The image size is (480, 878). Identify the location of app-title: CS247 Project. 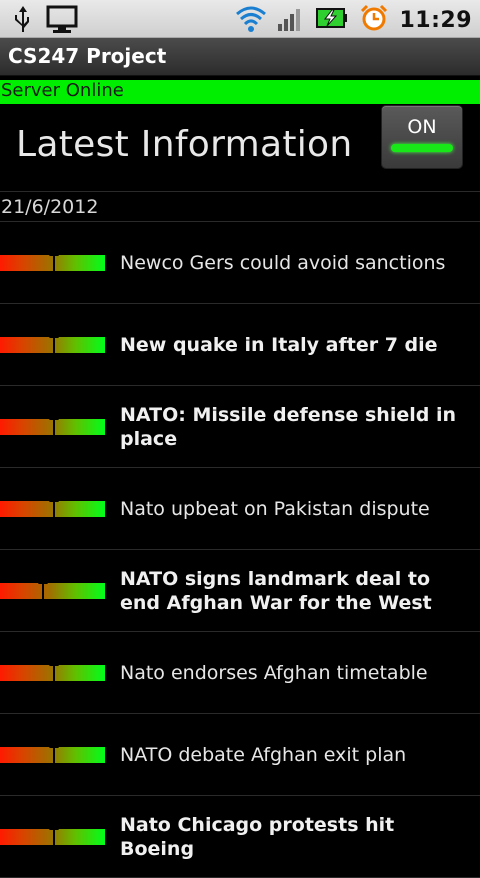
(87, 56).